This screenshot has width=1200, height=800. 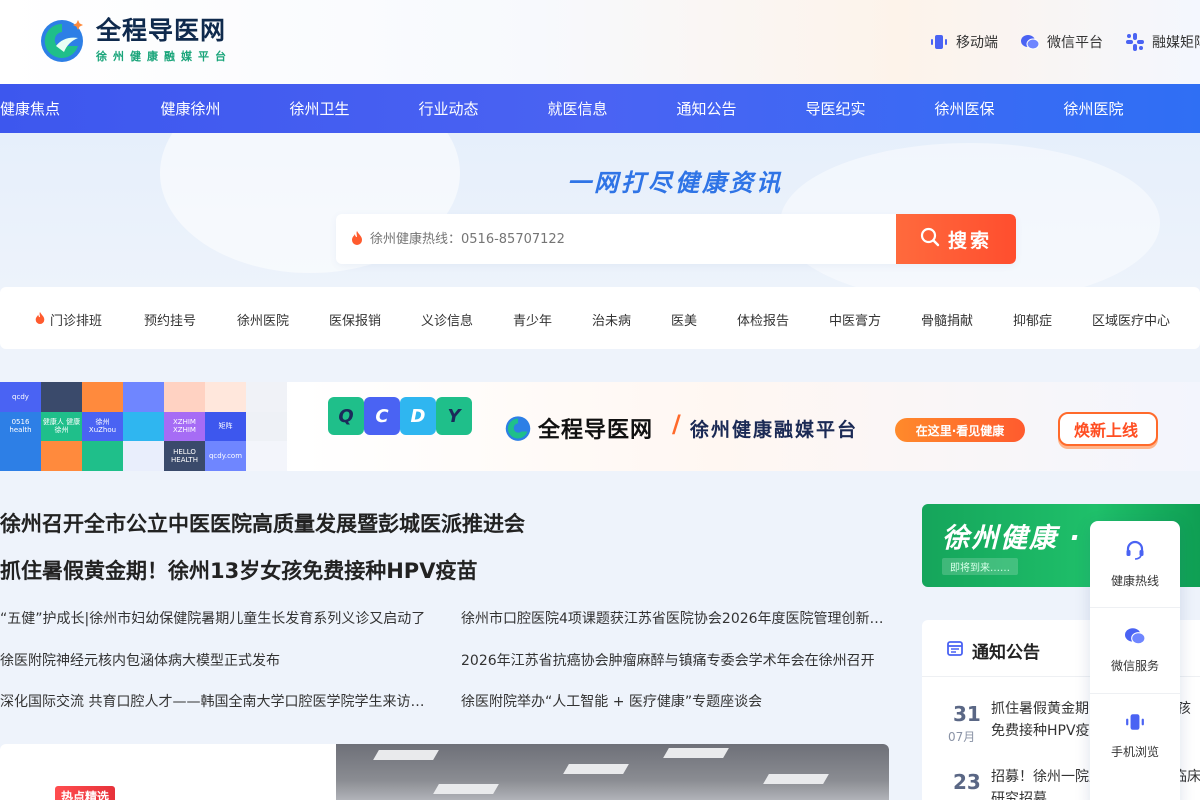 What do you see at coordinates (1134, 752) in the screenshot?
I see `mobile-browse-label: 手机浏览` at bounding box center [1134, 752].